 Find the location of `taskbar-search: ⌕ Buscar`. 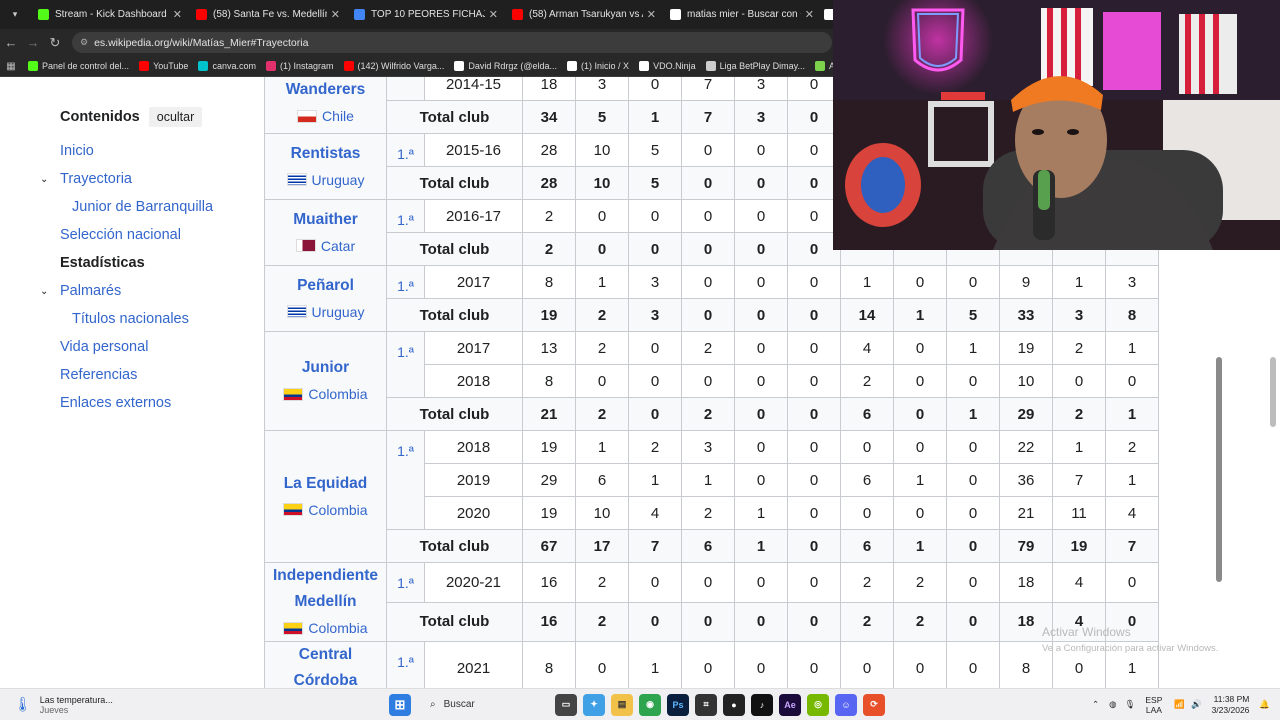

taskbar-search: ⌕ Buscar is located at coordinates (483, 705).